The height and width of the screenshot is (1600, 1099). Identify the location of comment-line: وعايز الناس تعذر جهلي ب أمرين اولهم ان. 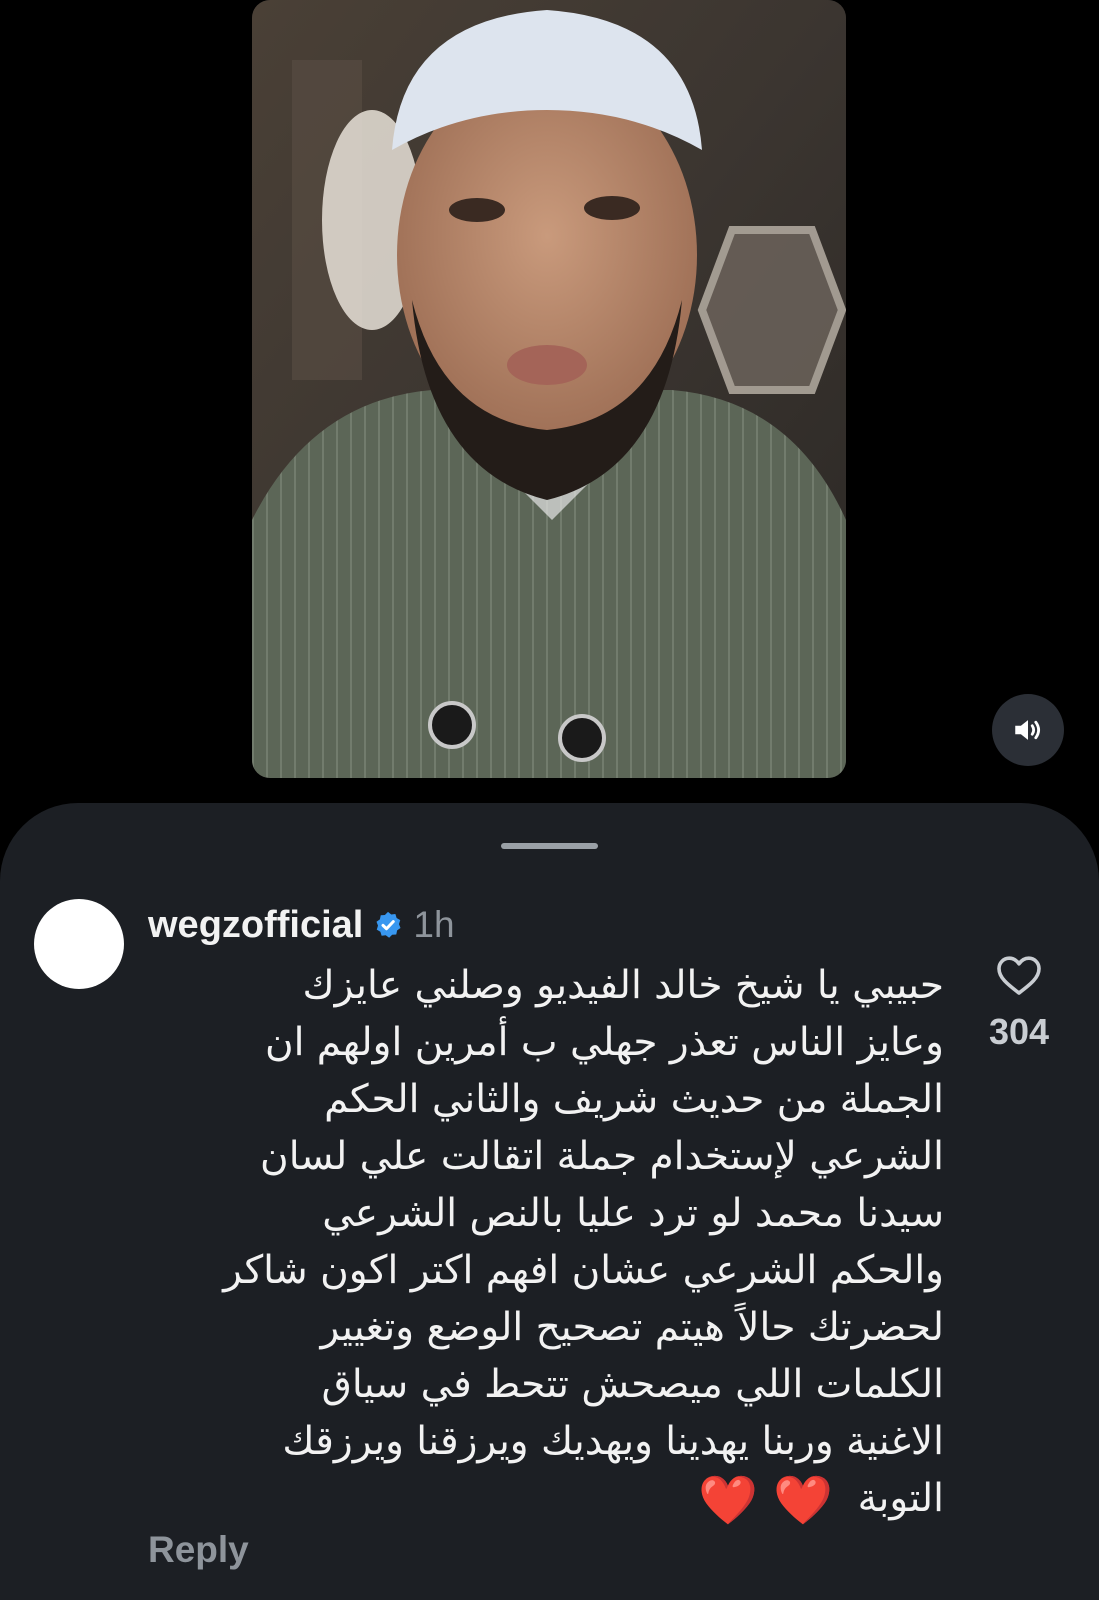
(604, 1042).